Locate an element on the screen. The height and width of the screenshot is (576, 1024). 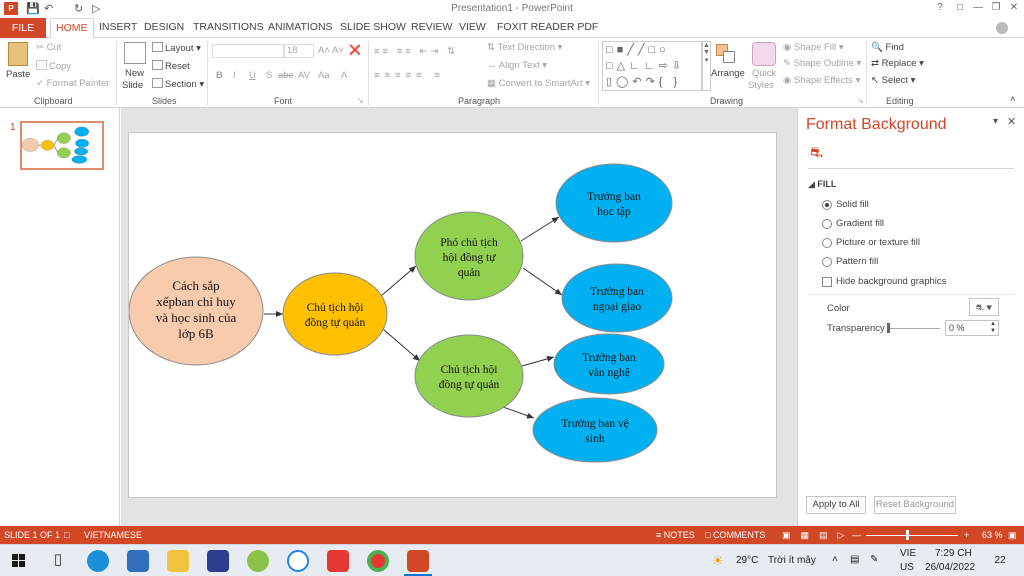
reset-button: Reset is located at coordinates (171, 66).